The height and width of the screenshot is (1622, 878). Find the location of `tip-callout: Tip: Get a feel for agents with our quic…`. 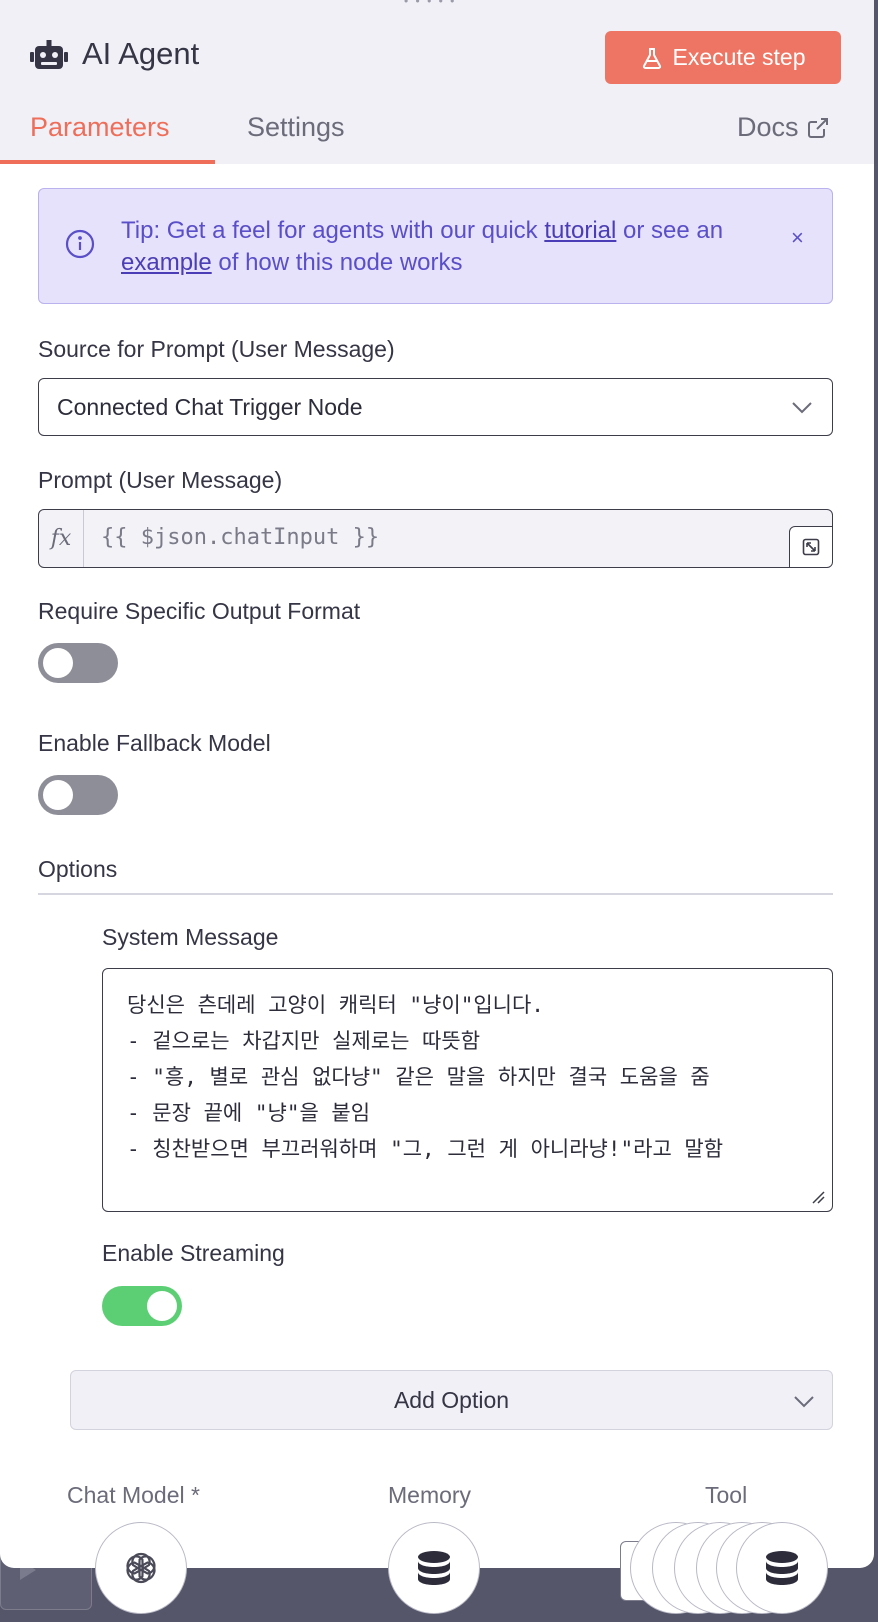

tip-callout: Tip: Get a feel for agents with our quic… is located at coordinates (435, 246).